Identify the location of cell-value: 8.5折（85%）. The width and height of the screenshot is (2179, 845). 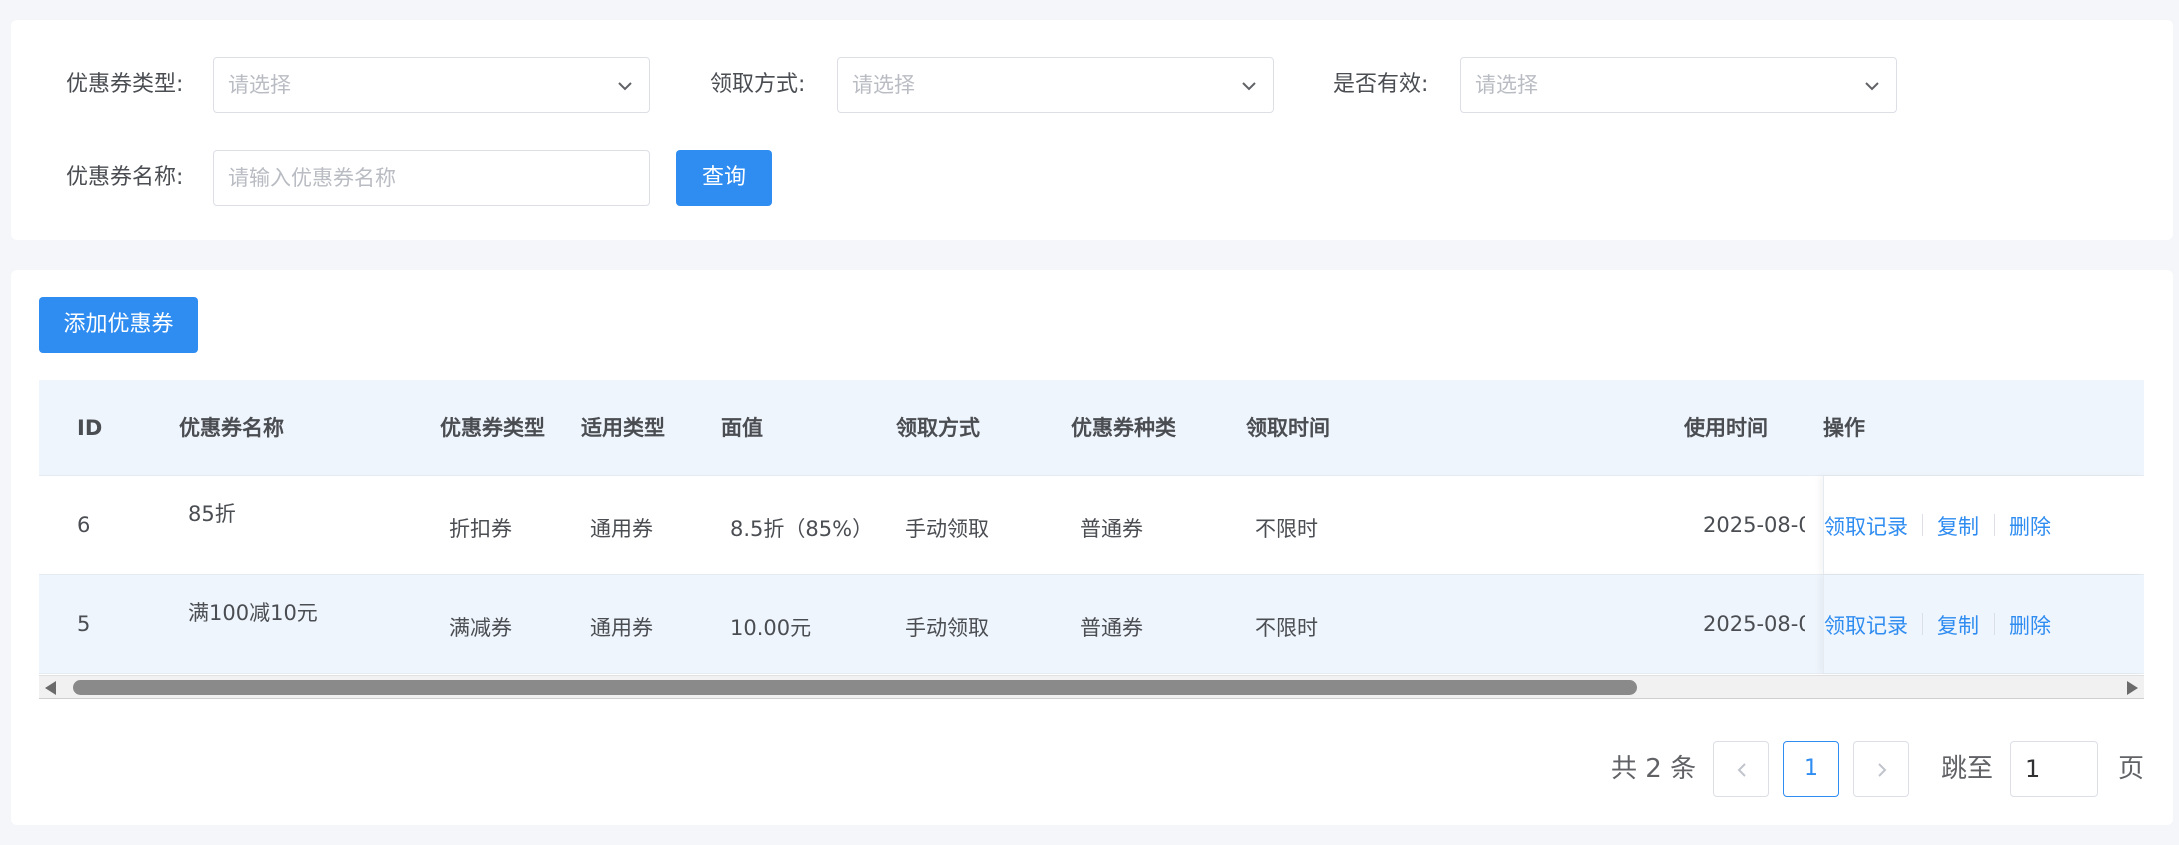
(802, 529).